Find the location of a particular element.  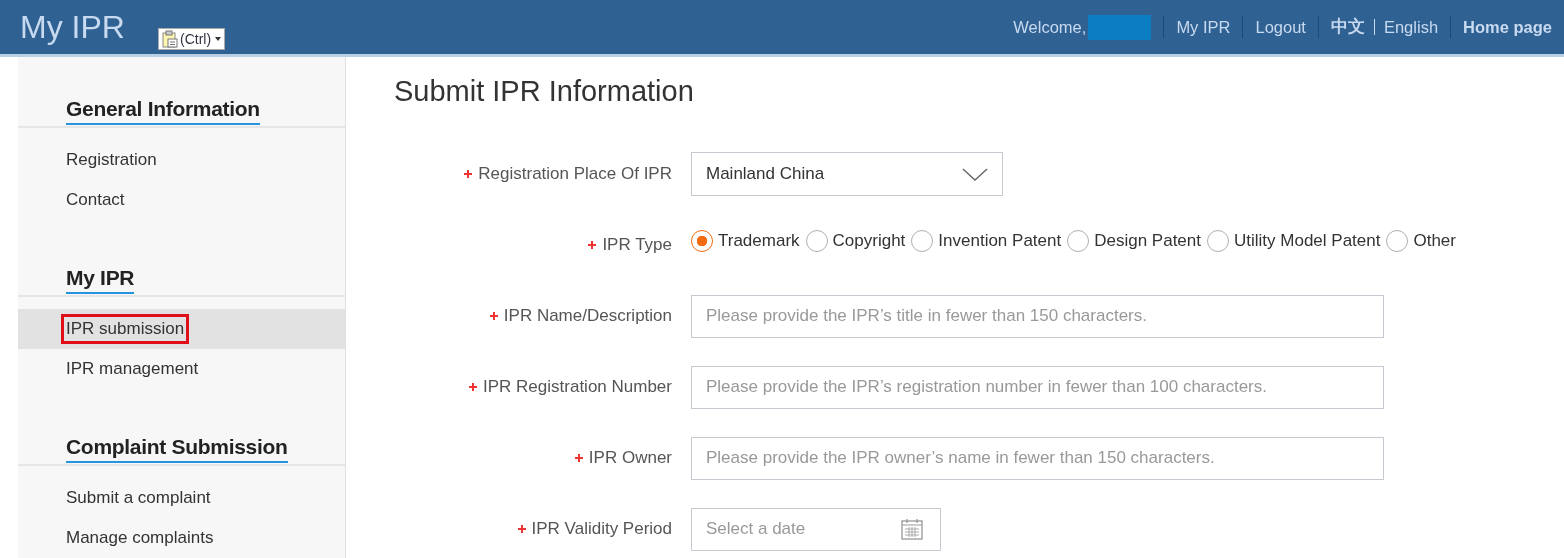

radio-option: Design Patent is located at coordinates (1134, 241).